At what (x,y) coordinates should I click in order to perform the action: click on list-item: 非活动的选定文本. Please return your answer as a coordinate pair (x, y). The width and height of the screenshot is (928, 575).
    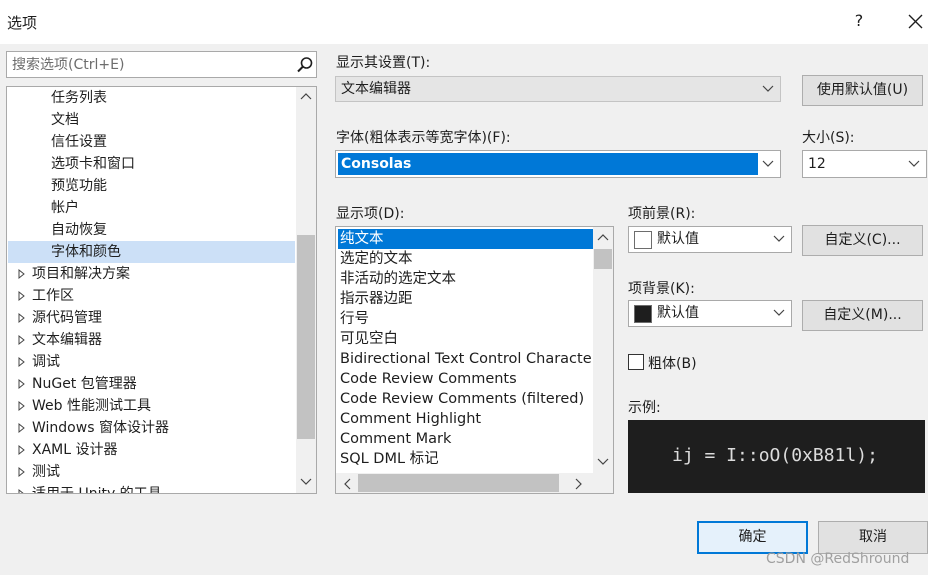
    Looking at the image, I should click on (397, 279).